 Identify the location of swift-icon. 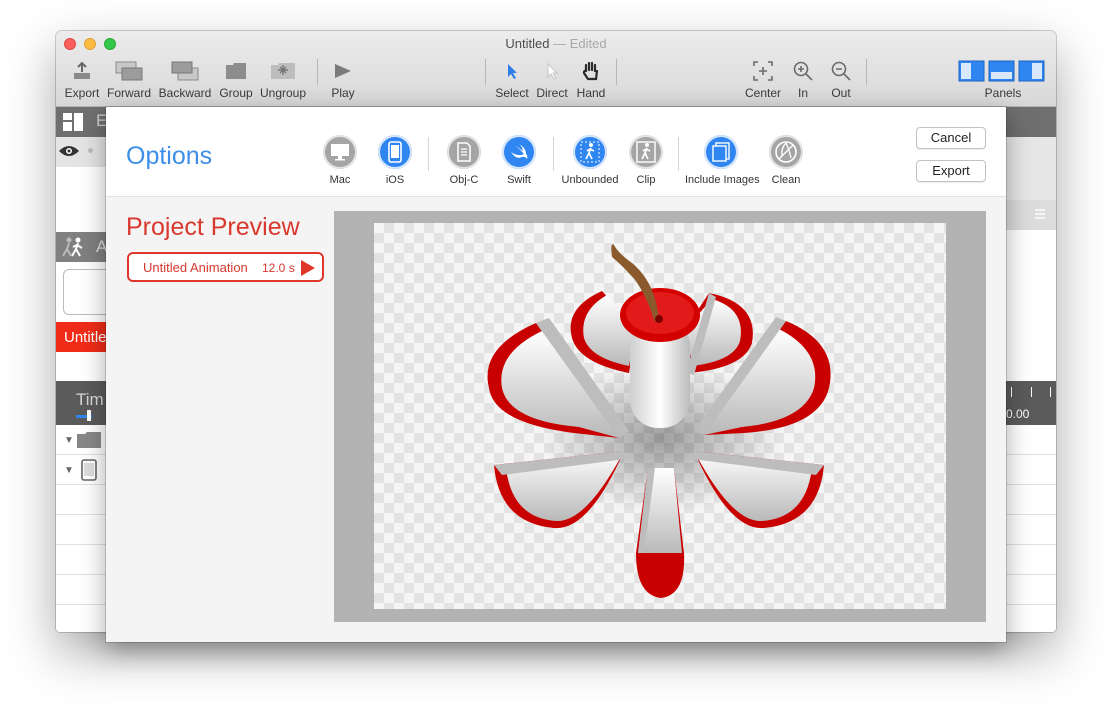
(519, 152).